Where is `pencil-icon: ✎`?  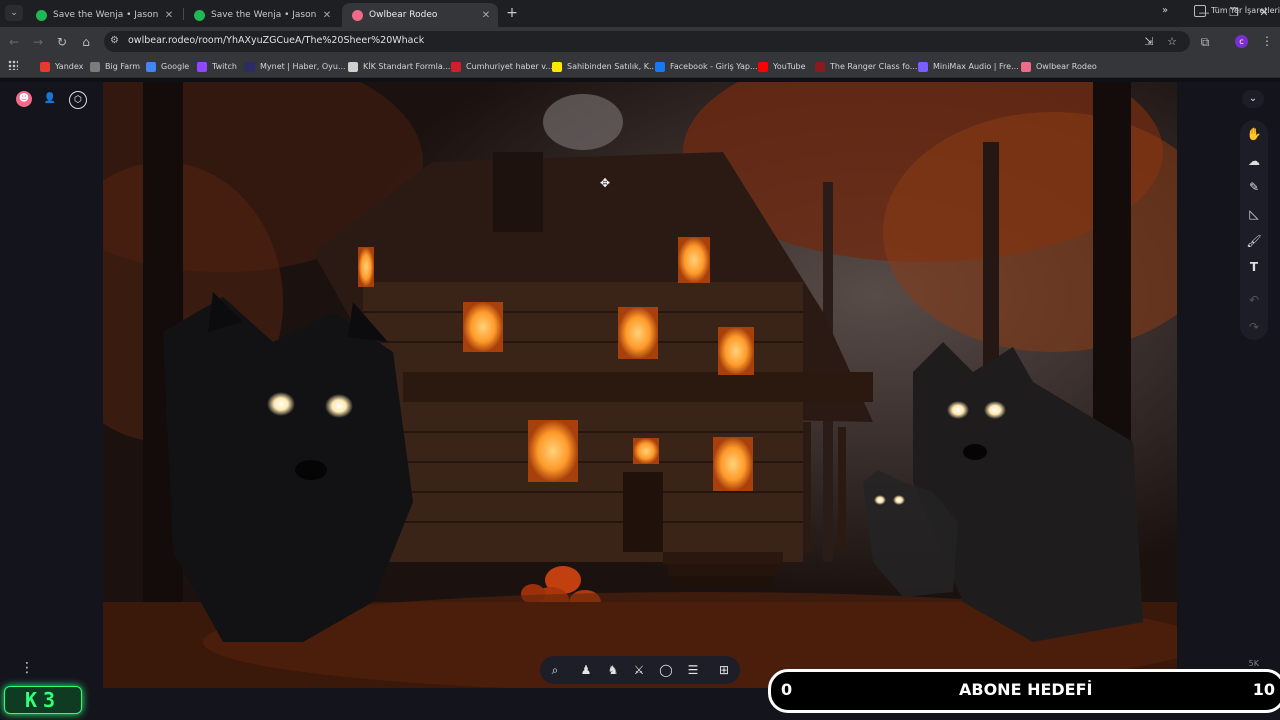
pencil-icon: ✎ is located at coordinates (1254, 187).